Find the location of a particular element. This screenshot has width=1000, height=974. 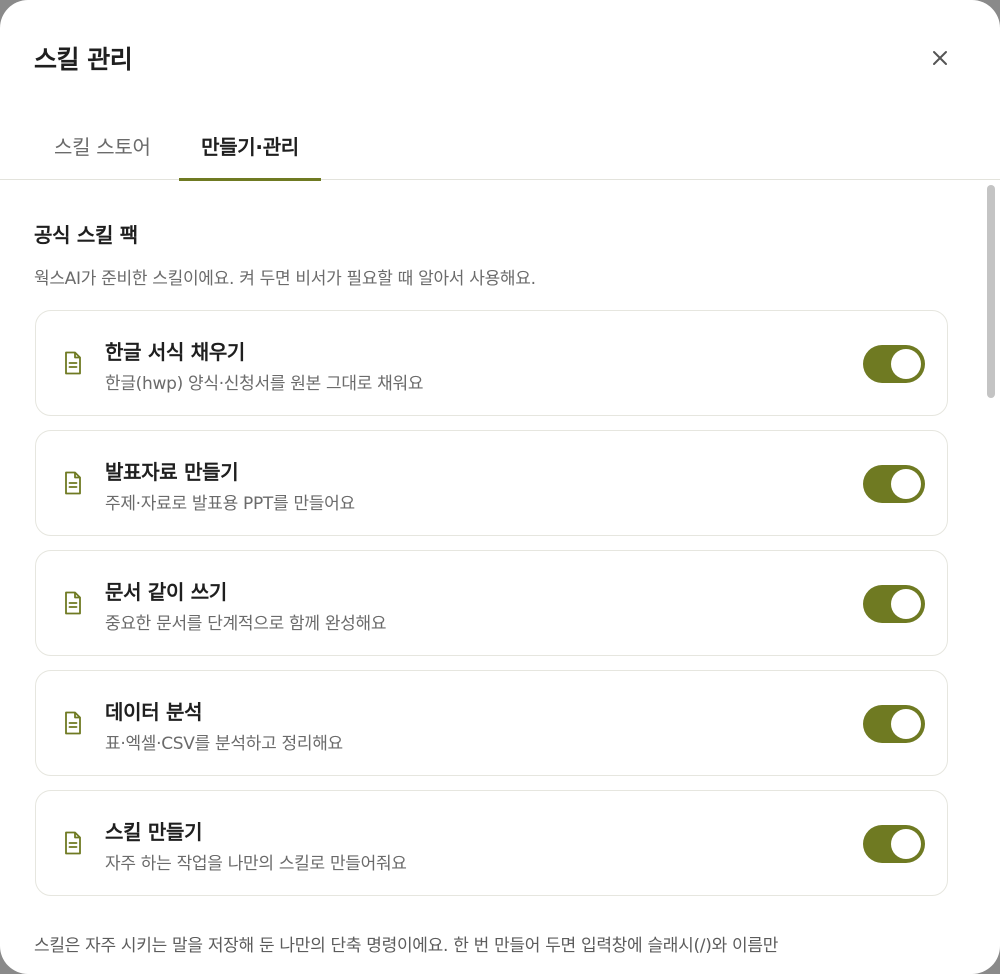

skill-description: 자주 하는 작업을 나만의 스킬로 만들어줘요 is located at coordinates (256, 864).